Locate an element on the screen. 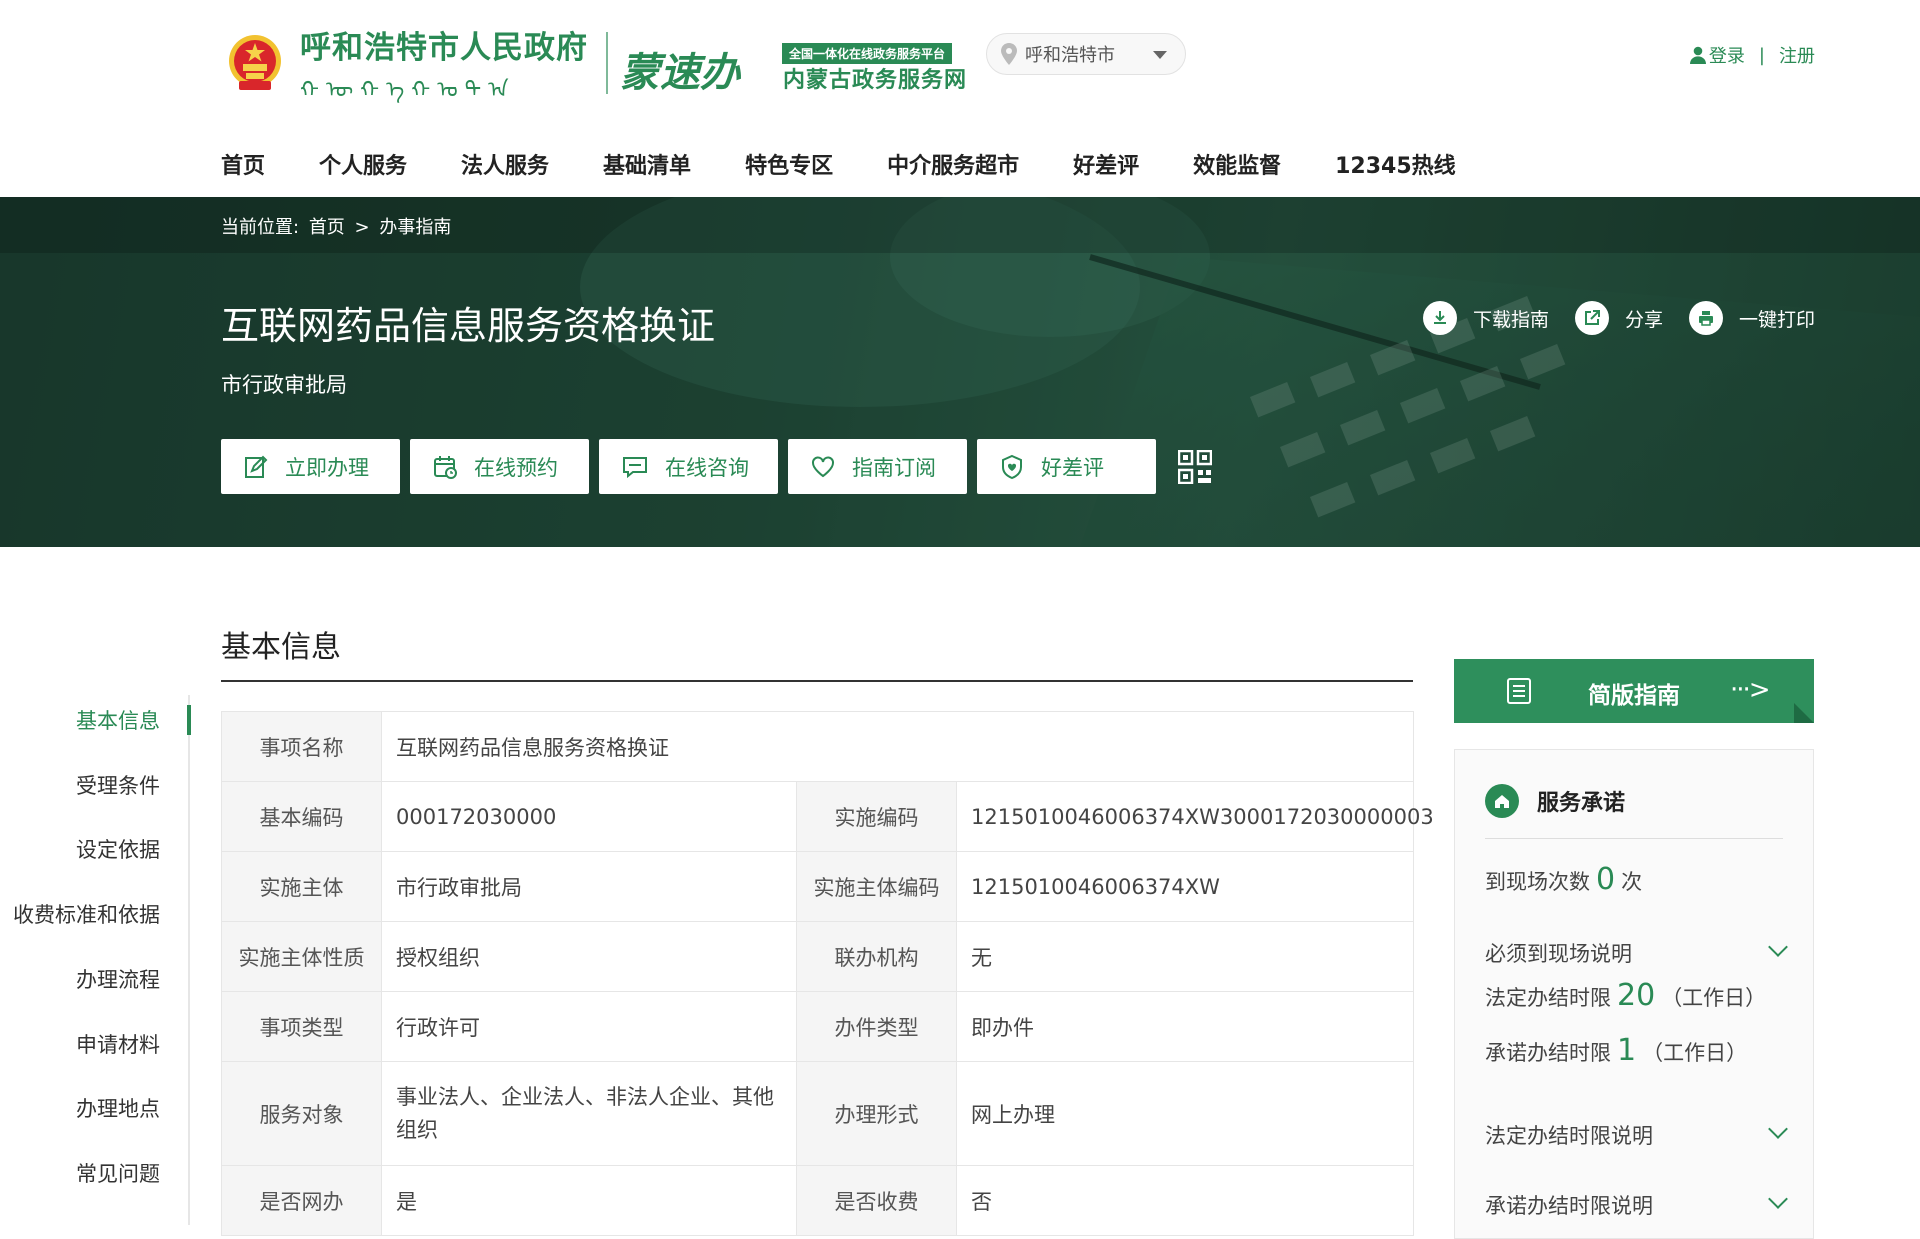  shield-heart-icon is located at coordinates (1012, 466).